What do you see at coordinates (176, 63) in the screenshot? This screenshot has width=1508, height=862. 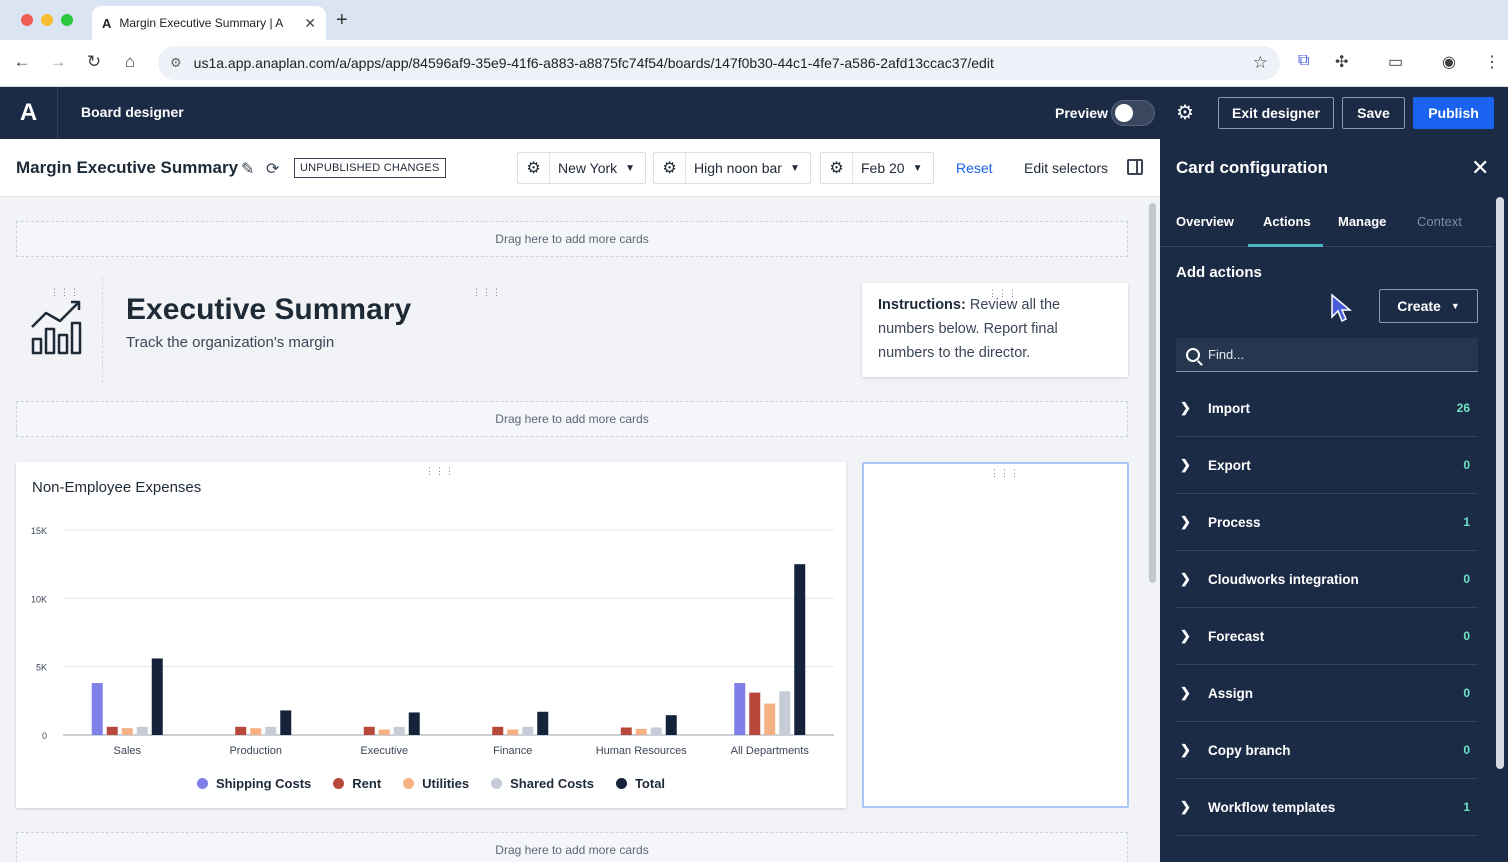 I see `site-settings-icon: ⚙` at bounding box center [176, 63].